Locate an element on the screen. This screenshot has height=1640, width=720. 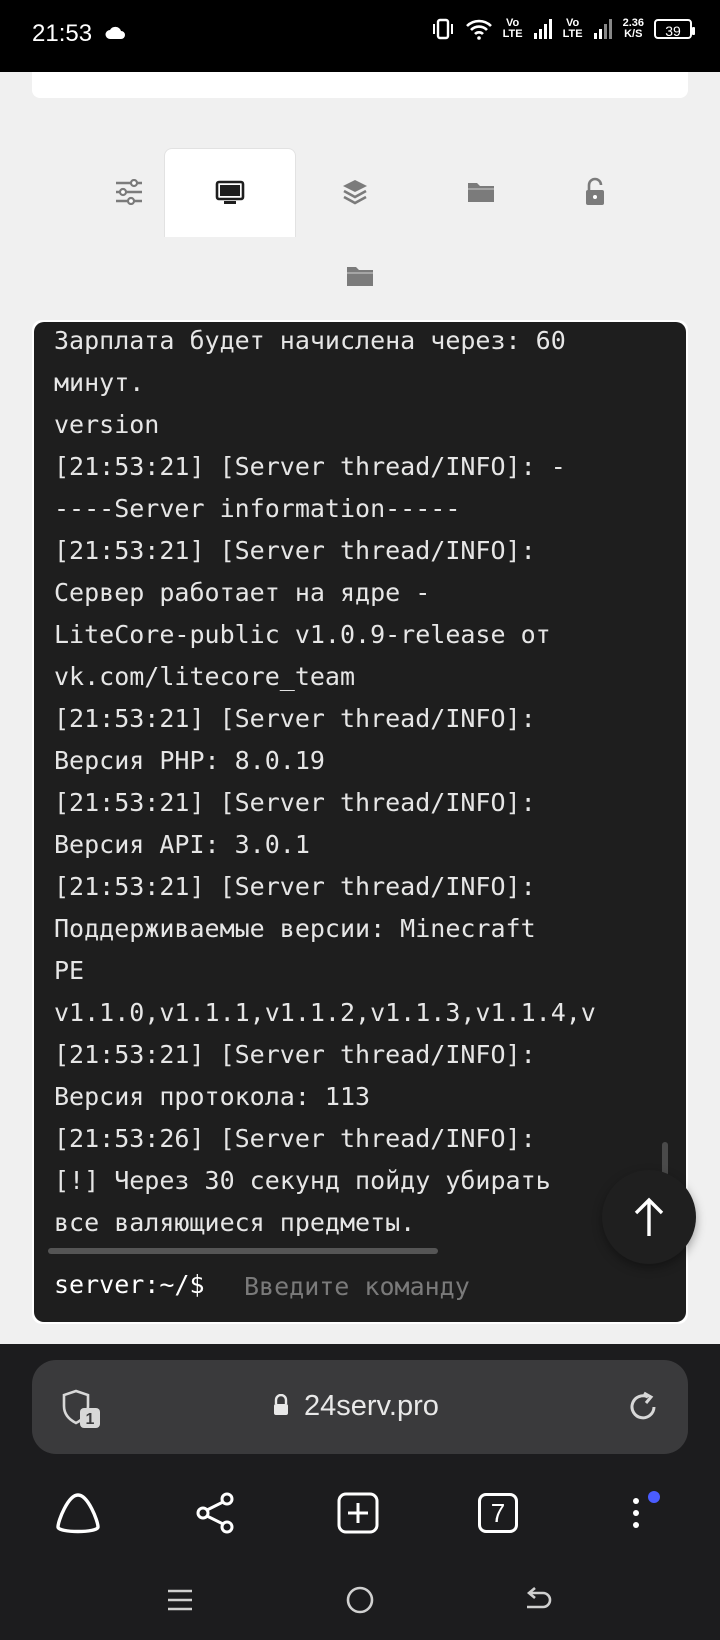
unlock-icon is located at coordinates (595, 191).